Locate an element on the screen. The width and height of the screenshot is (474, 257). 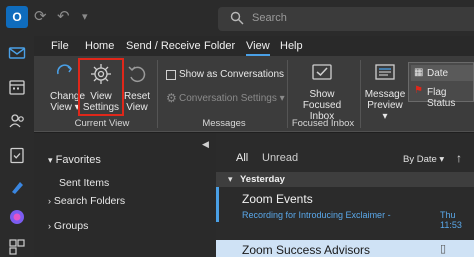
quick-access-dropdown-icon: ▾ is located at coordinates (85, 17).